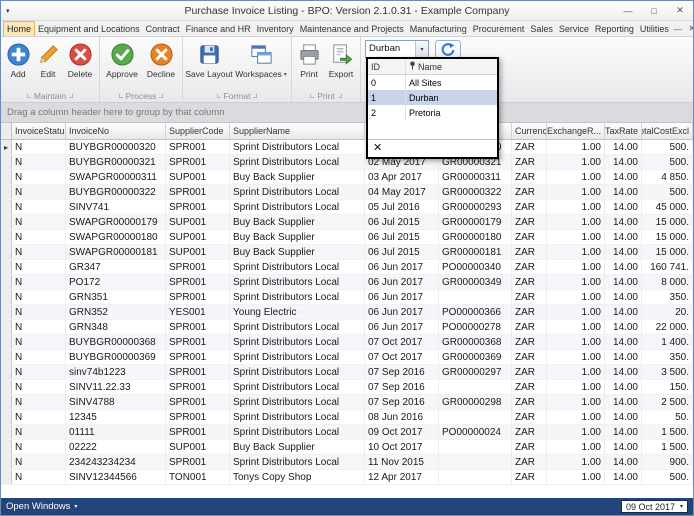 This screenshot has height=516, width=694. Describe the element at coordinates (122, 63) in the screenshot. I see `approve-button: Approve` at that location.